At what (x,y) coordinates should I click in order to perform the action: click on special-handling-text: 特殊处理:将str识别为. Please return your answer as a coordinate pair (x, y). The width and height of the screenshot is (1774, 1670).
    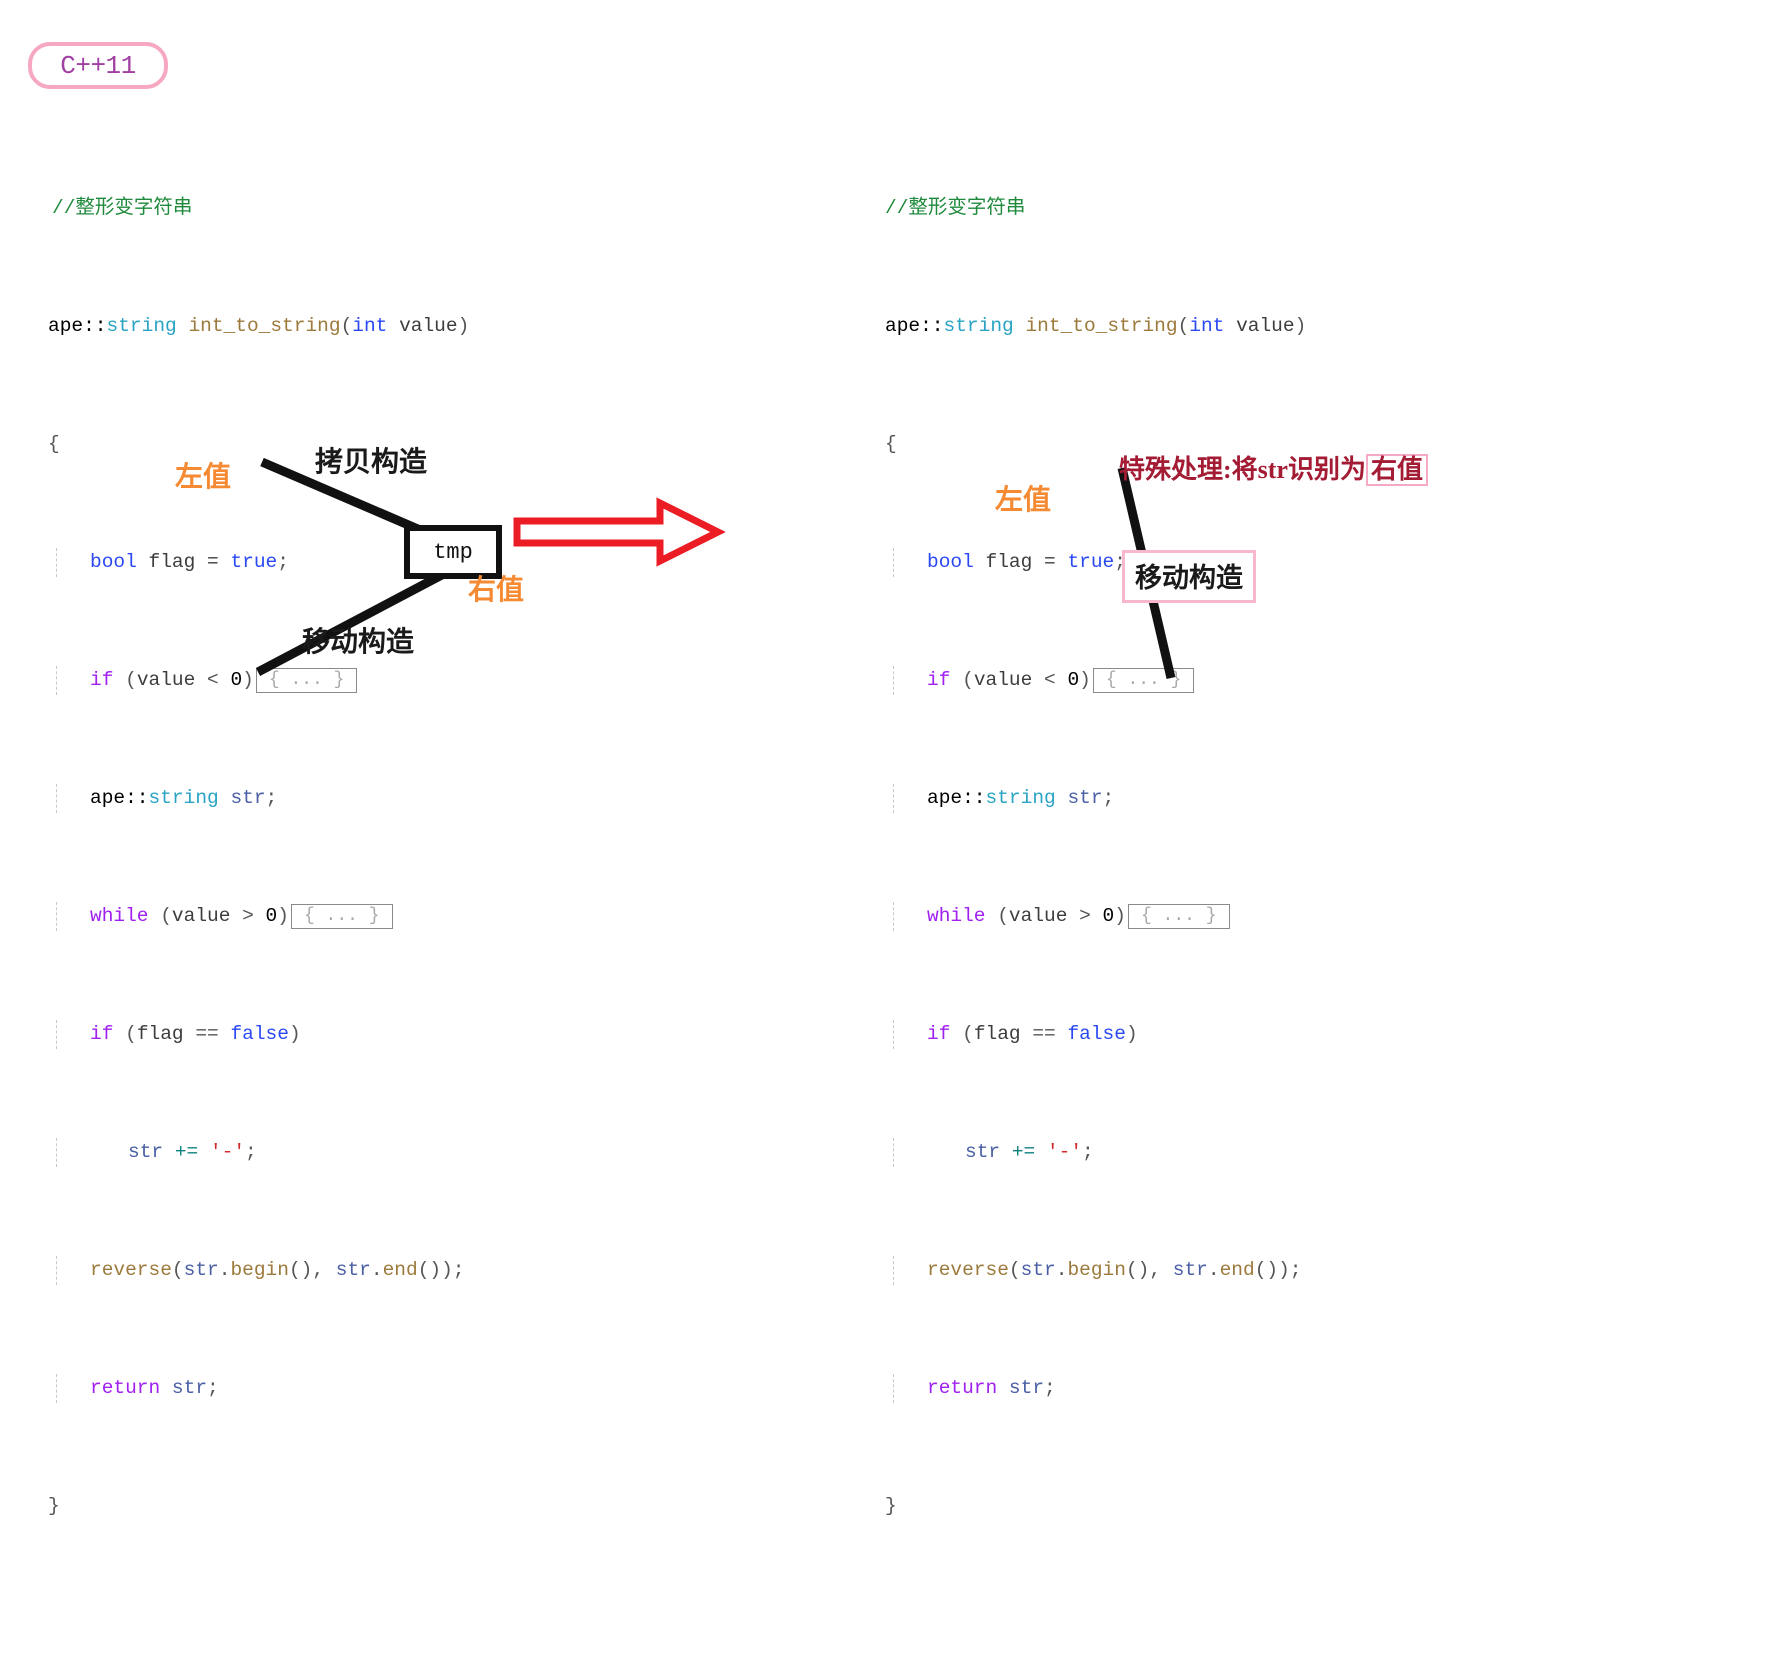
    Looking at the image, I should click on (1242, 469).